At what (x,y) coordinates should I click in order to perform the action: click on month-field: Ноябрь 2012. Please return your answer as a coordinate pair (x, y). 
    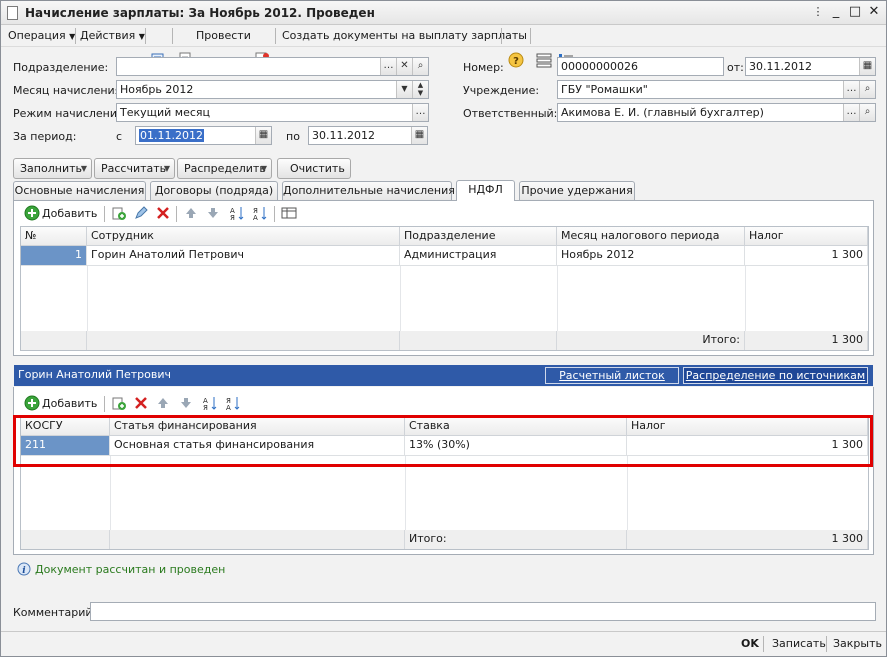
    Looking at the image, I should click on (272, 89).